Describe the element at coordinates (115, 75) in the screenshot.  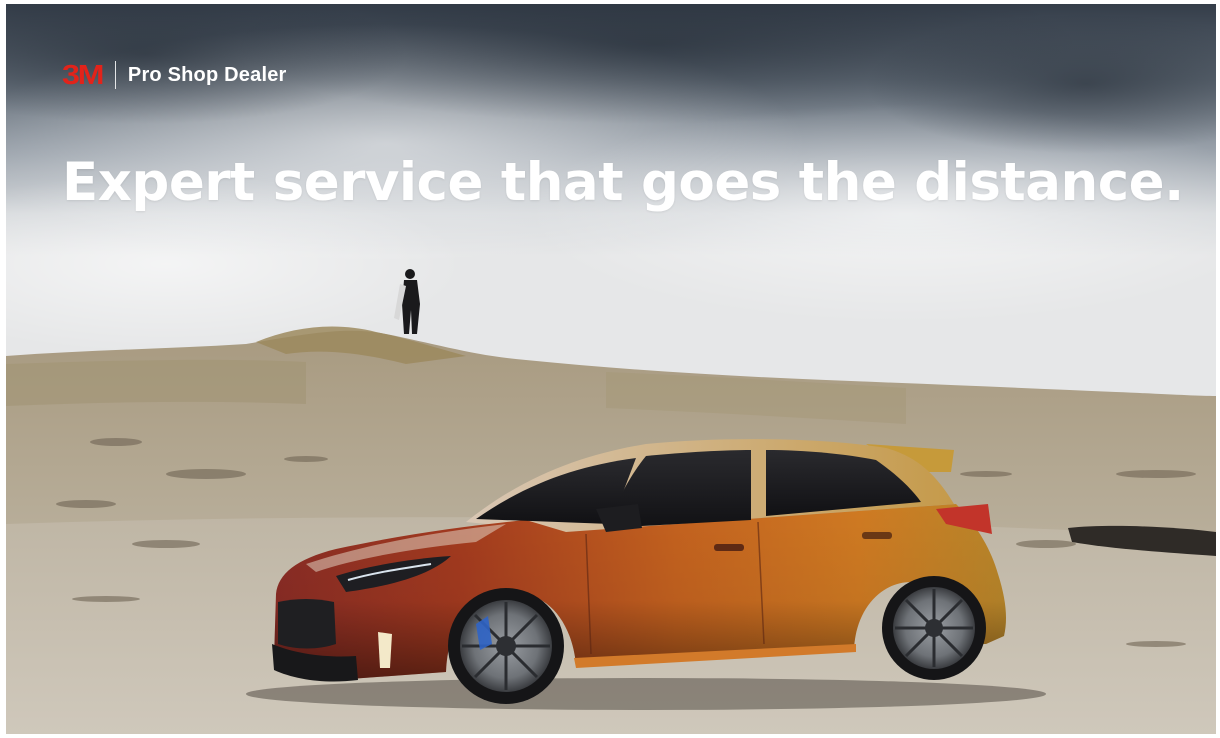
I see `brand-divider` at that location.